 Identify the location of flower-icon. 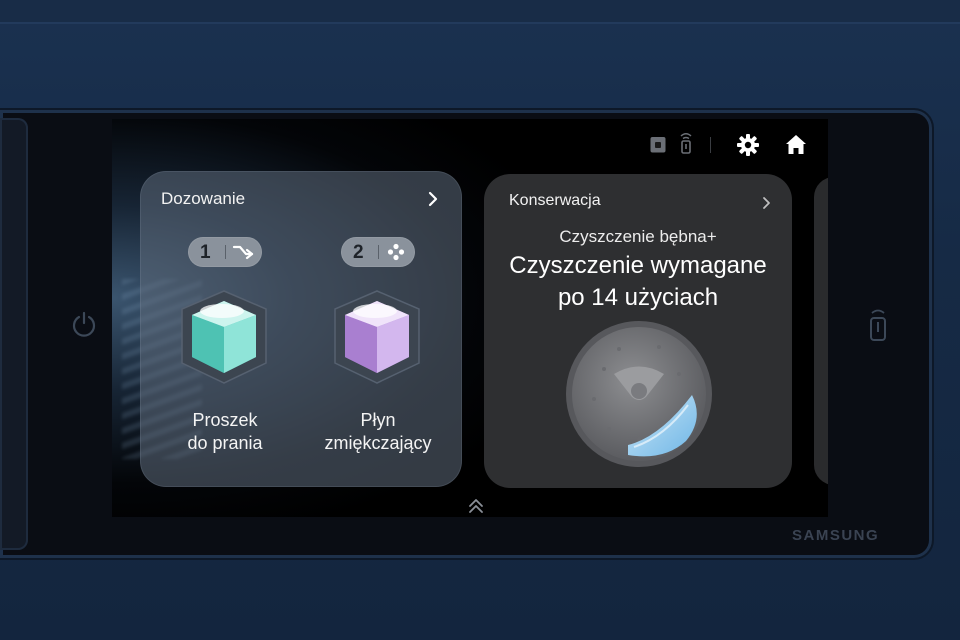
(396, 252).